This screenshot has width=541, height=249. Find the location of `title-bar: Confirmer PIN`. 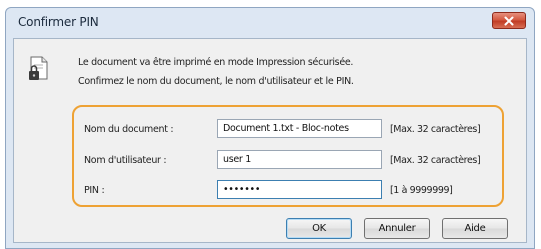

title-bar: Confirmer PIN is located at coordinates (270, 23).